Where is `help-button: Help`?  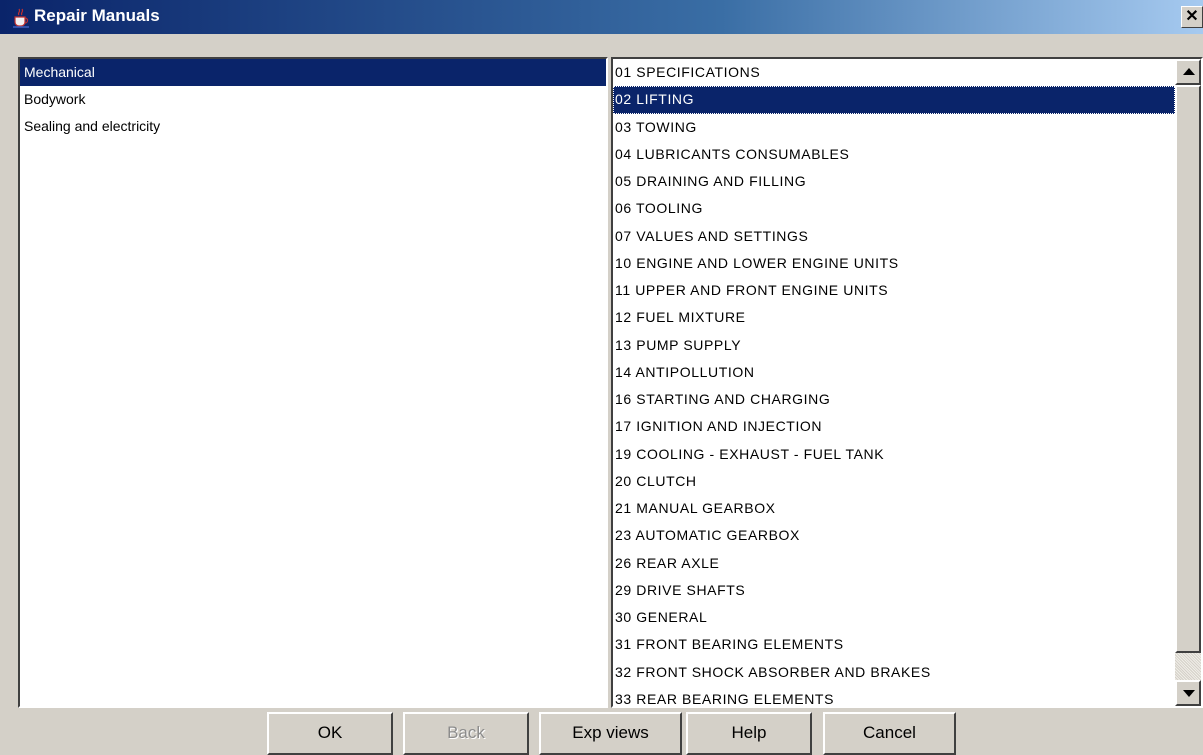
help-button: Help is located at coordinates (749, 733).